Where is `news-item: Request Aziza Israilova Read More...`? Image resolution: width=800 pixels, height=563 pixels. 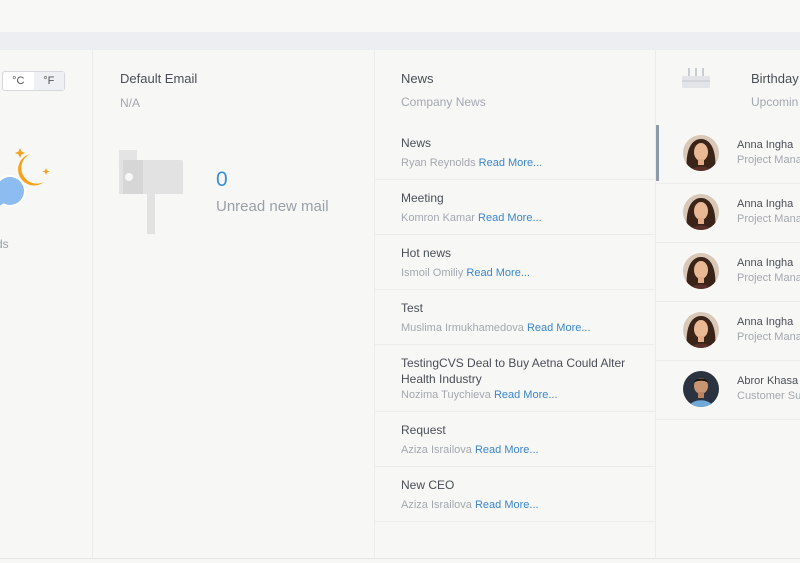
news-item: Request Aziza Israilova Read More... is located at coordinates (515, 439).